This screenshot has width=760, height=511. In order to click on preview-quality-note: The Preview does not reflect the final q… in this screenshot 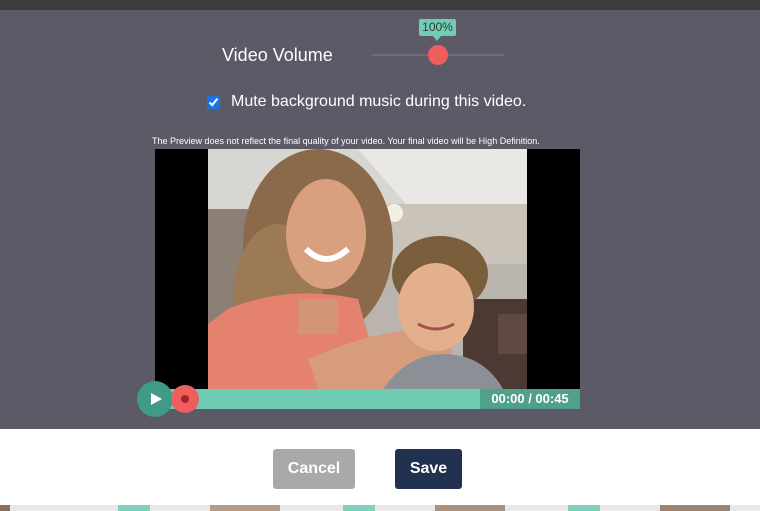, I will do `click(346, 141)`.